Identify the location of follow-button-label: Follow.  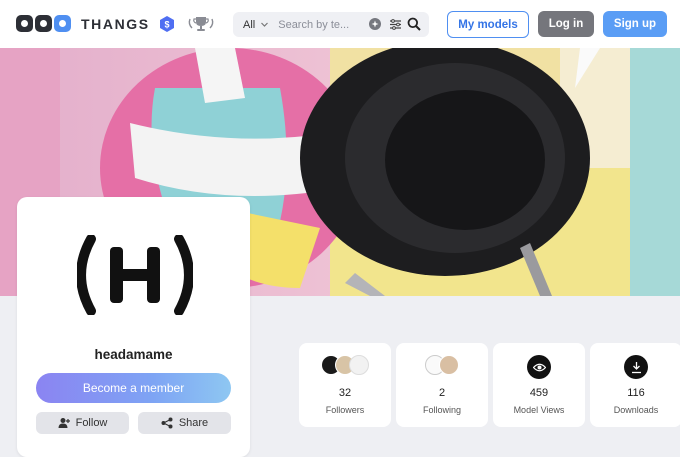
(91, 423).